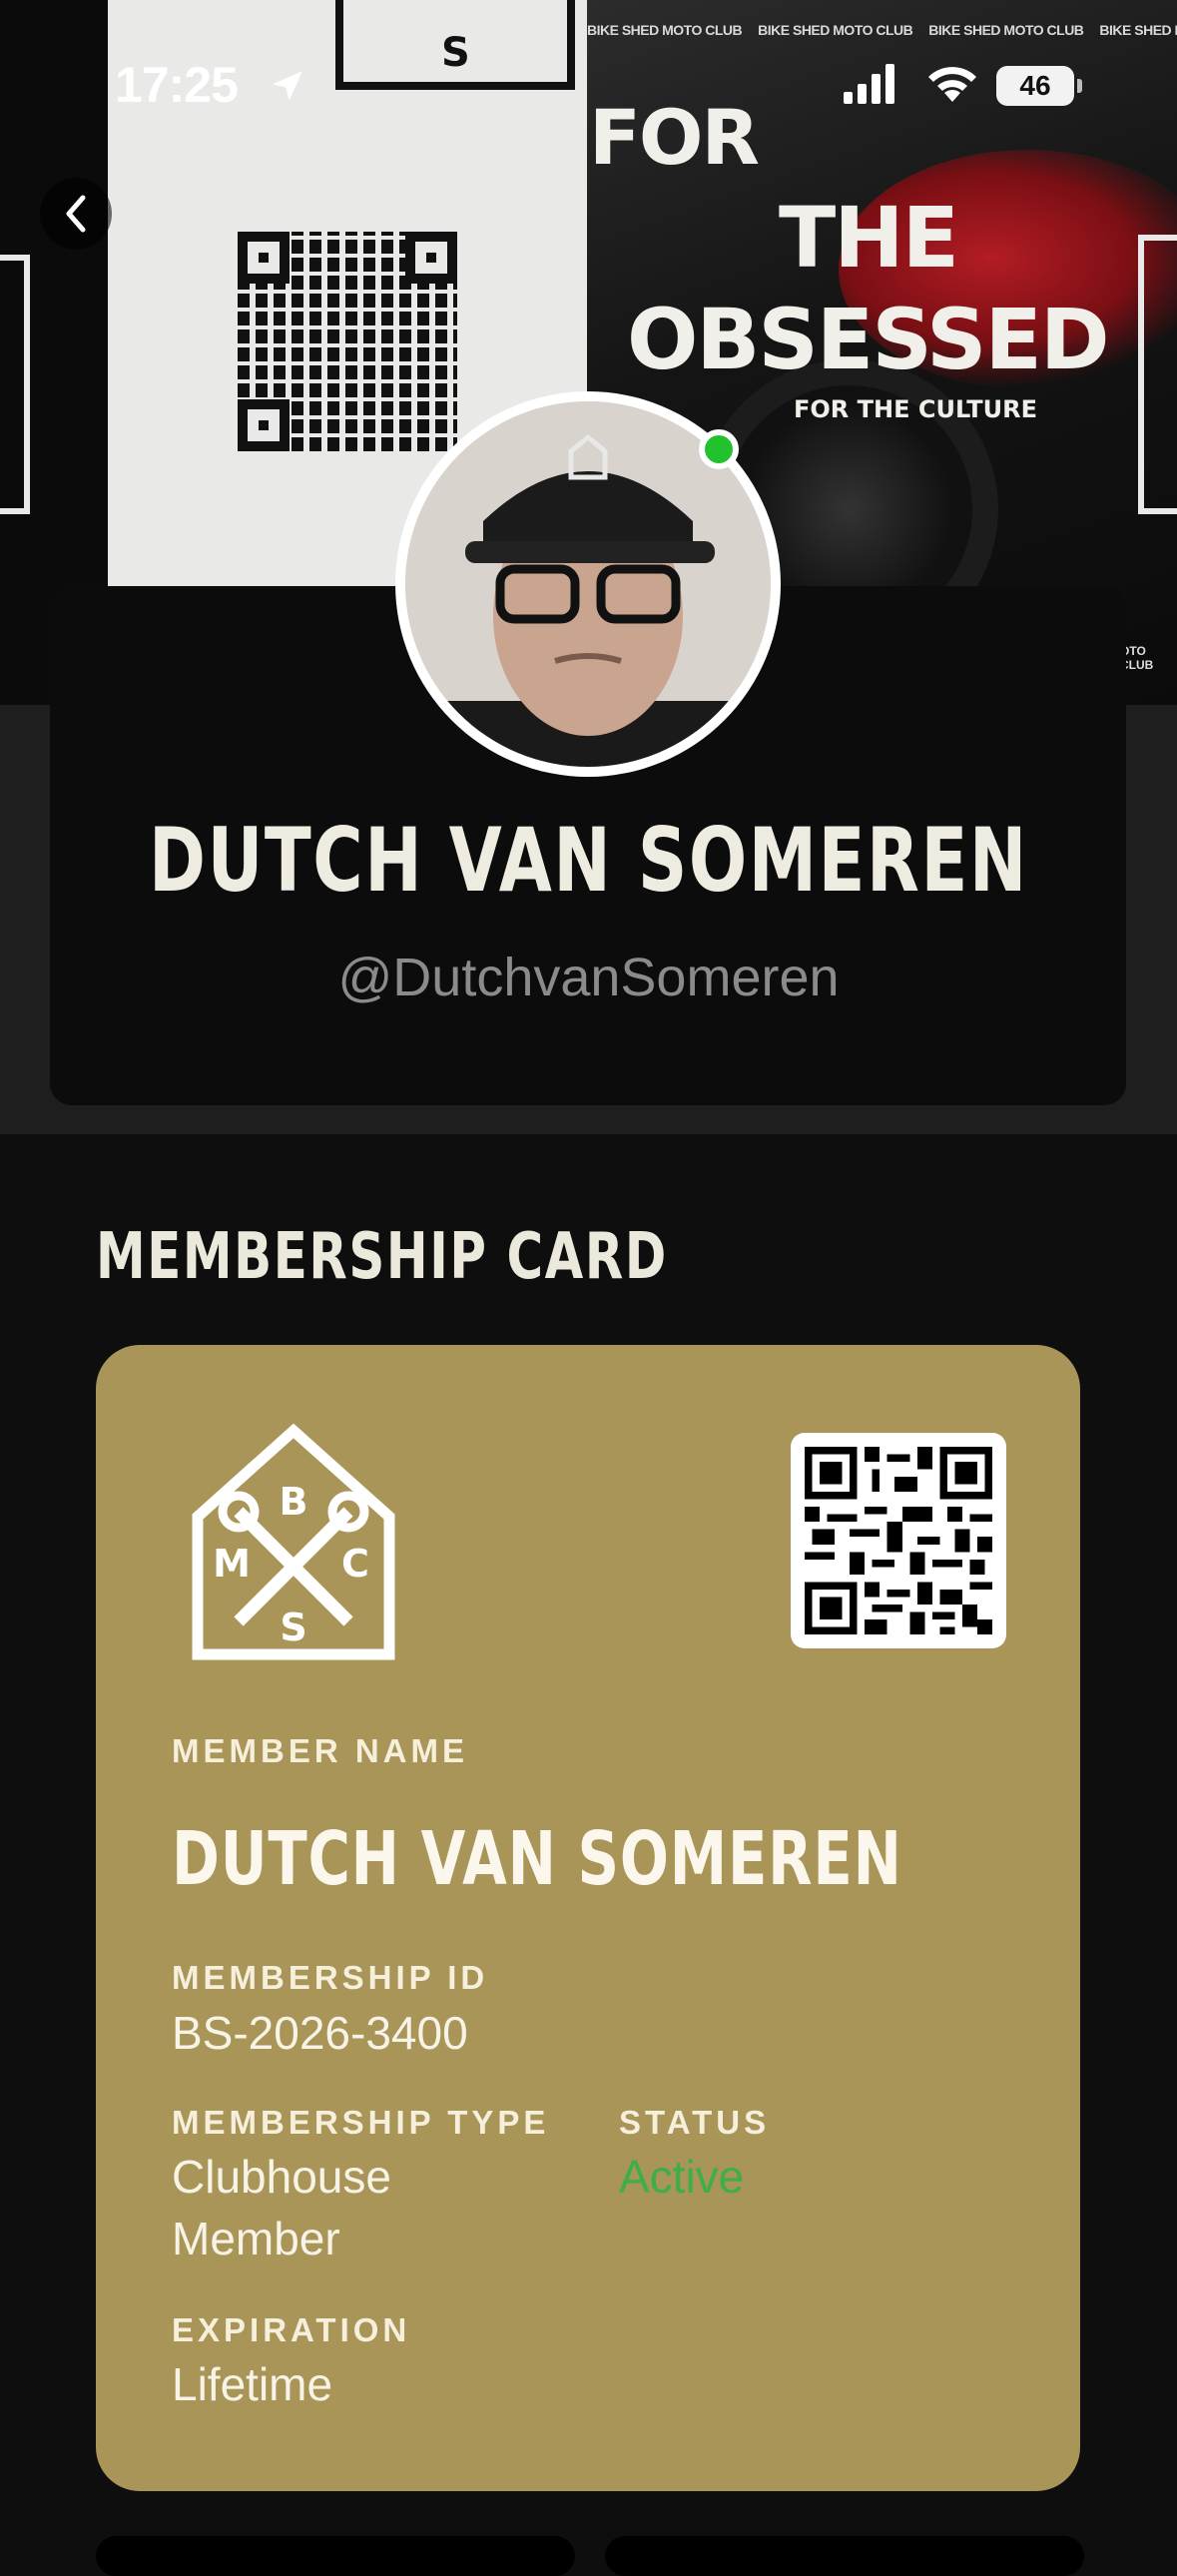  What do you see at coordinates (719, 449) in the screenshot?
I see `online-status-dot` at bounding box center [719, 449].